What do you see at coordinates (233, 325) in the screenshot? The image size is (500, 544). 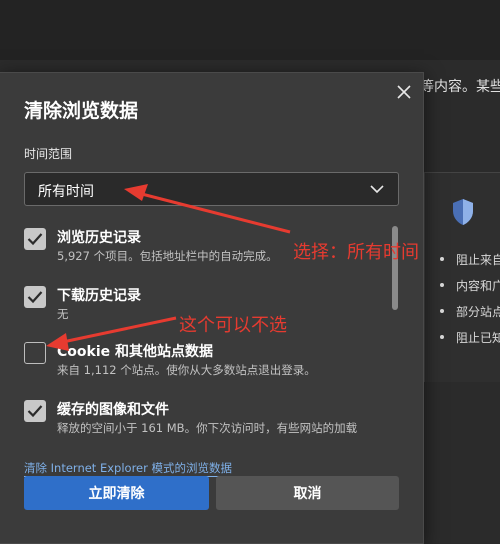 I see `annotation-cookie-optional: 这个可以不选` at bounding box center [233, 325].